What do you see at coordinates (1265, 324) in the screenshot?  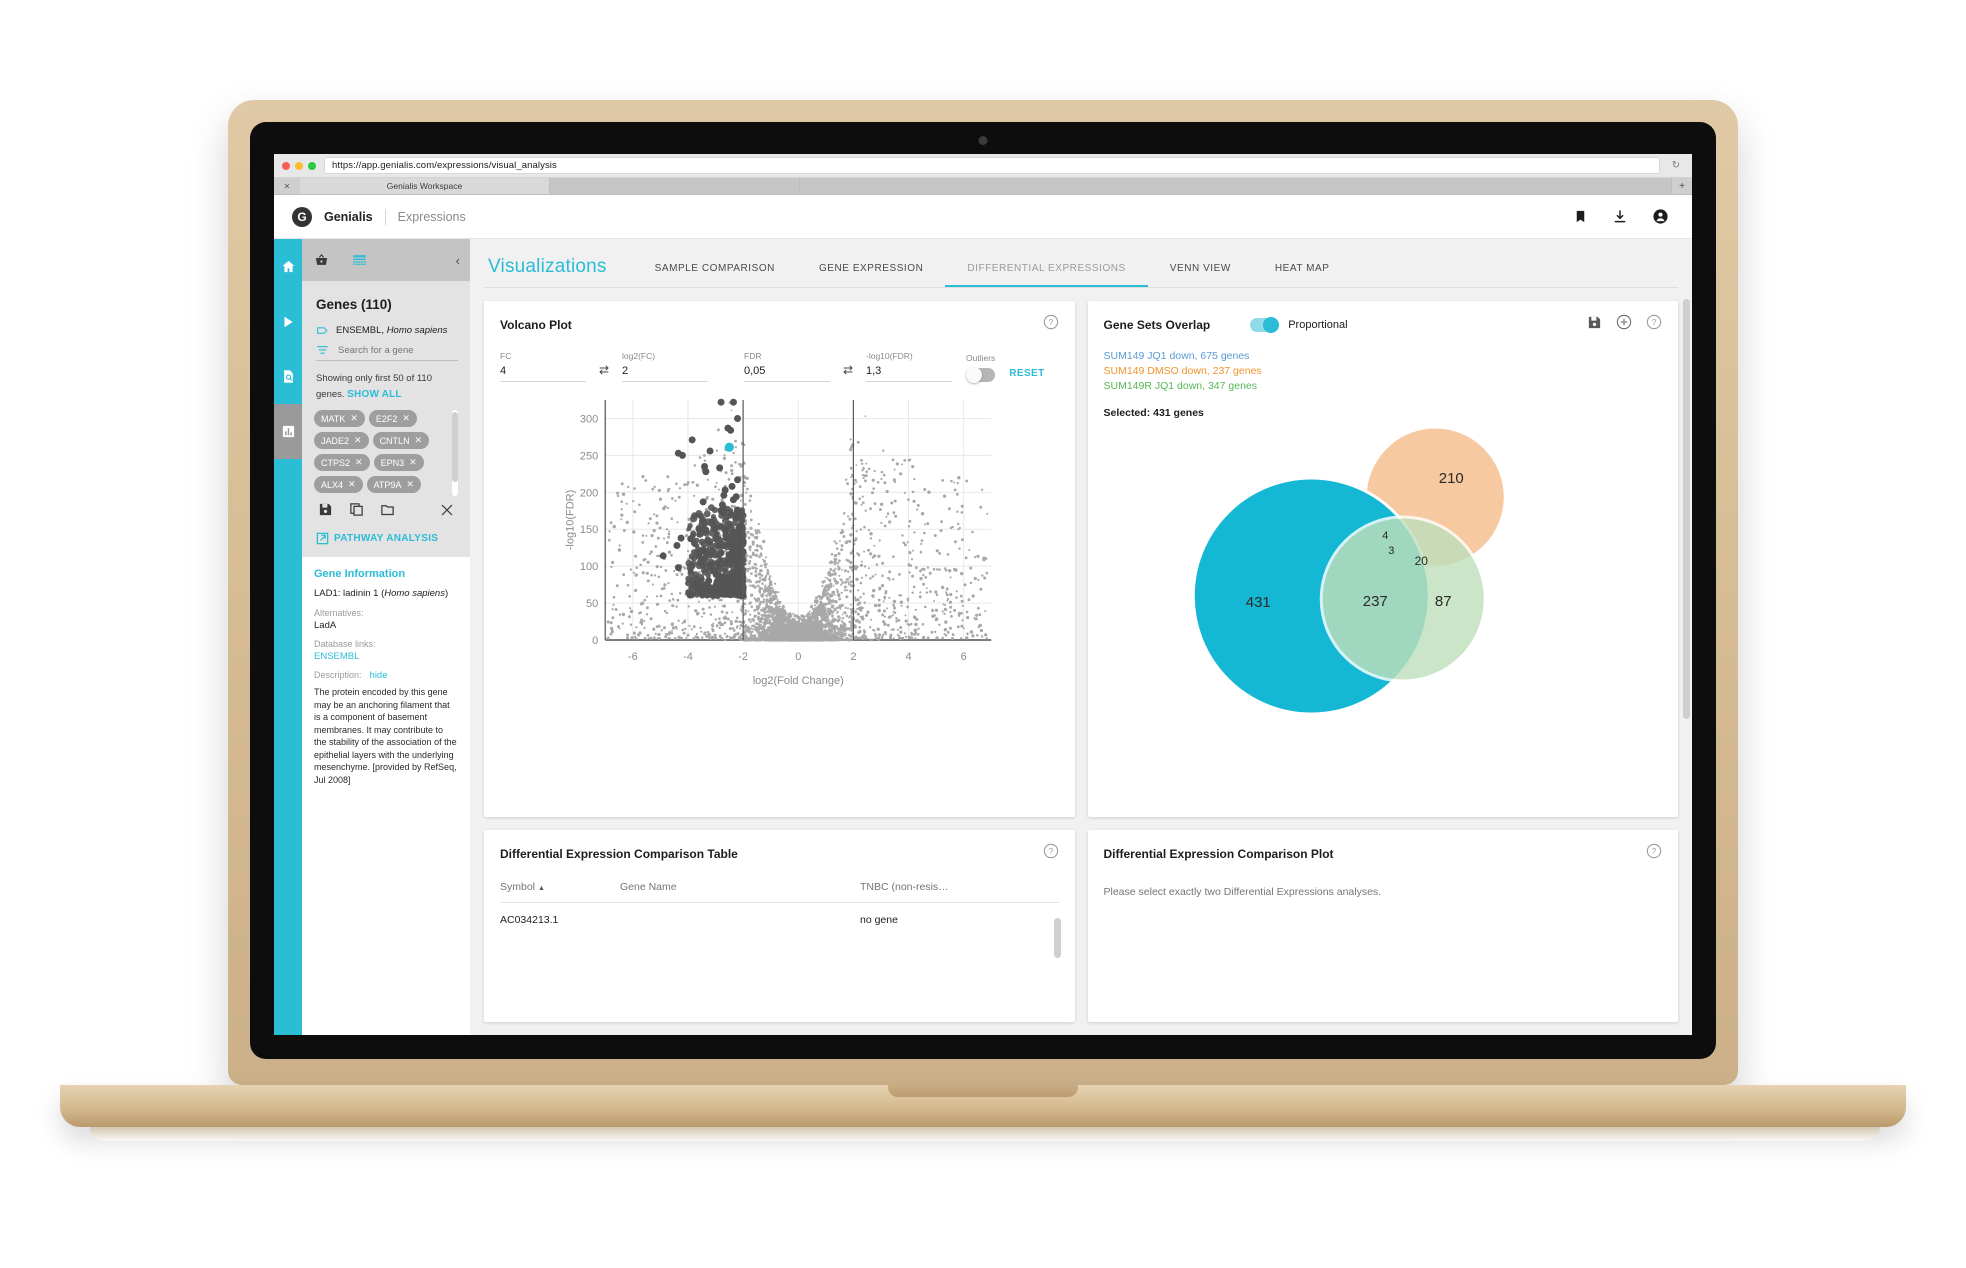 I see `proportional-toggle` at bounding box center [1265, 324].